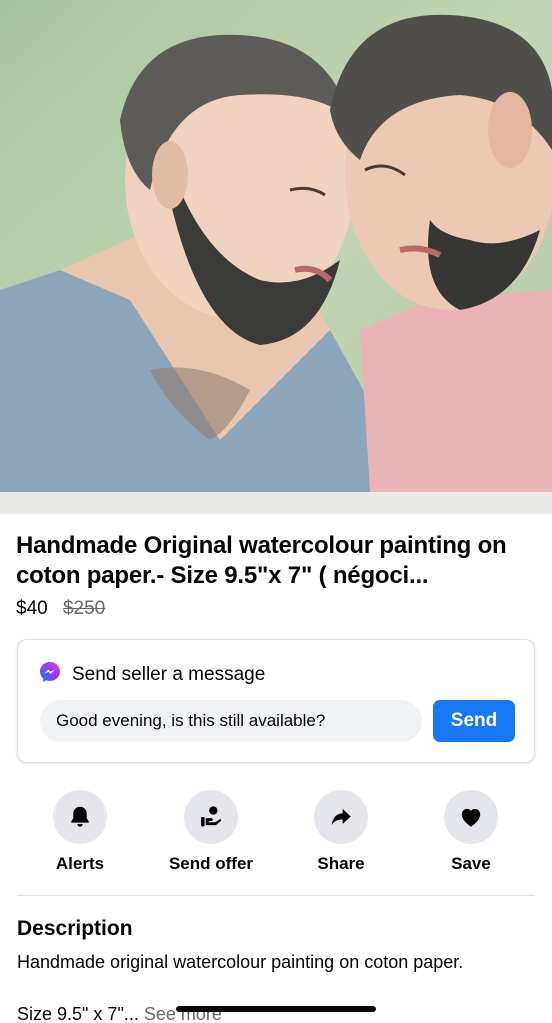 The image size is (552, 1023). Describe the element at coordinates (276, 895) in the screenshot. I see `section-divider` at that location.